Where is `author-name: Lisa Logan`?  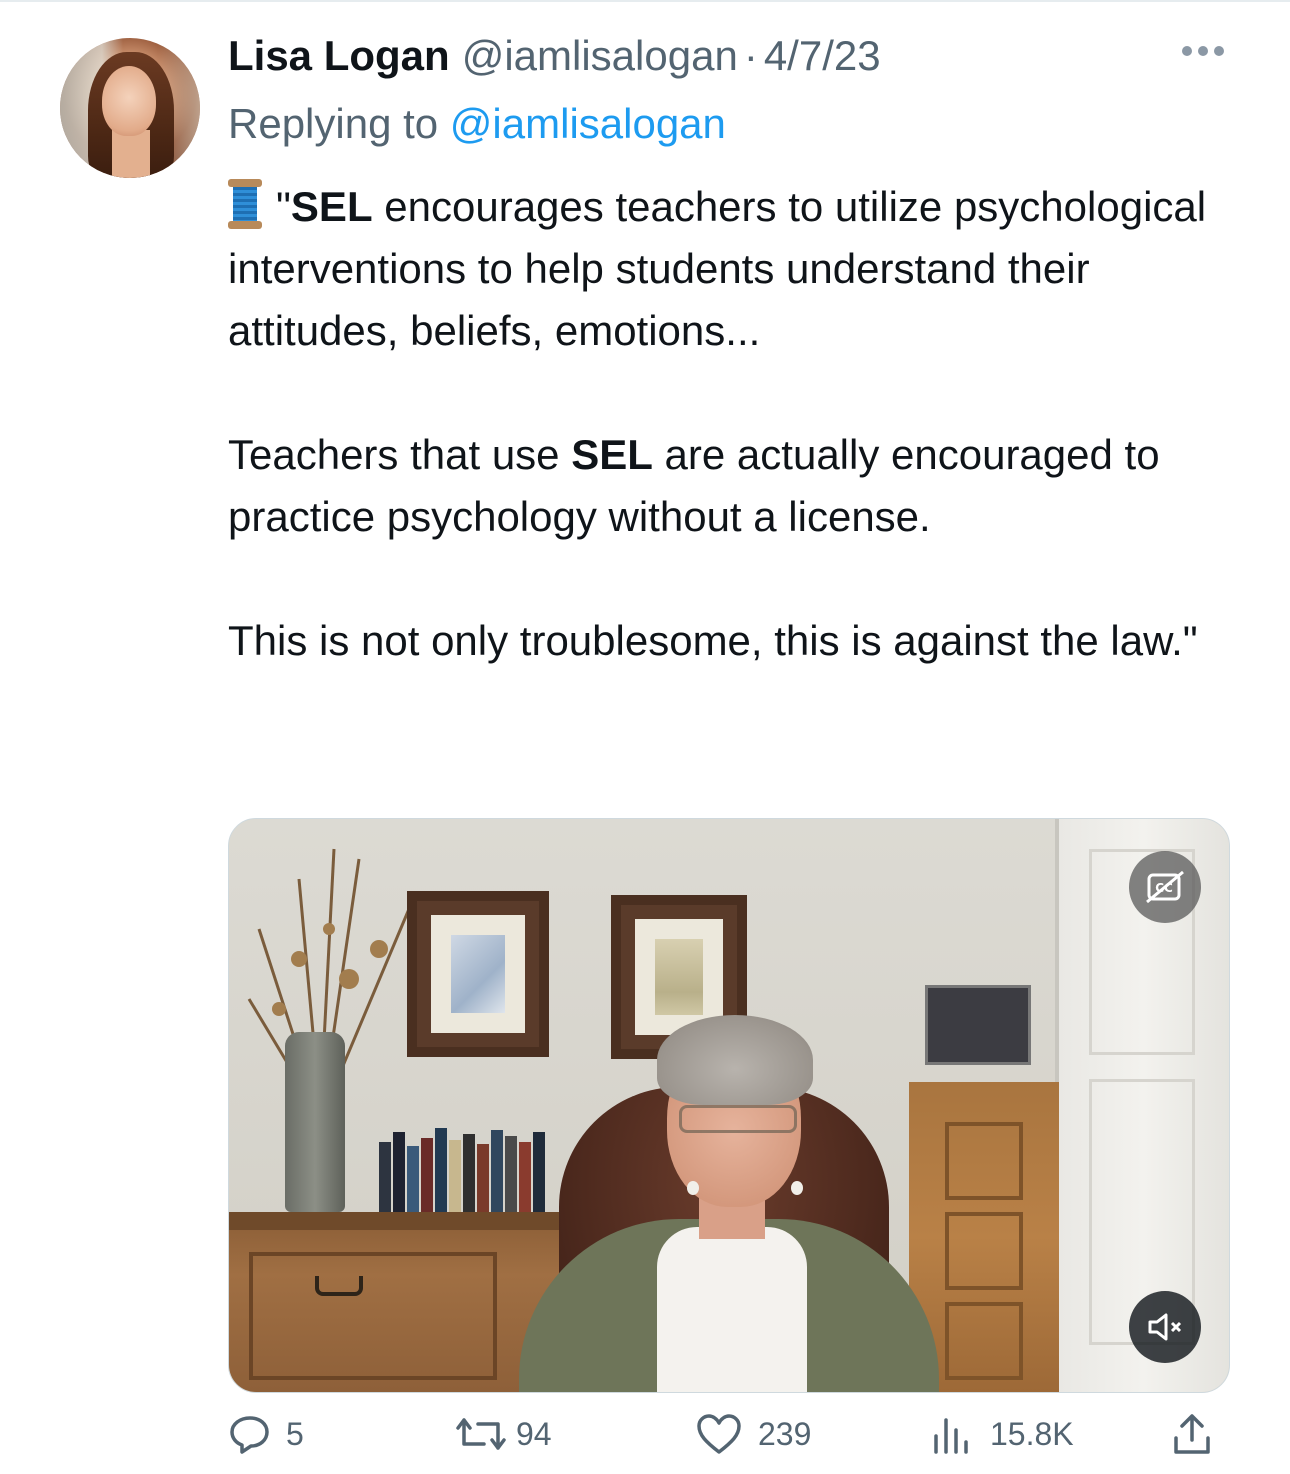 author-name: Lisa Logan is located at coordinates (339, 56).